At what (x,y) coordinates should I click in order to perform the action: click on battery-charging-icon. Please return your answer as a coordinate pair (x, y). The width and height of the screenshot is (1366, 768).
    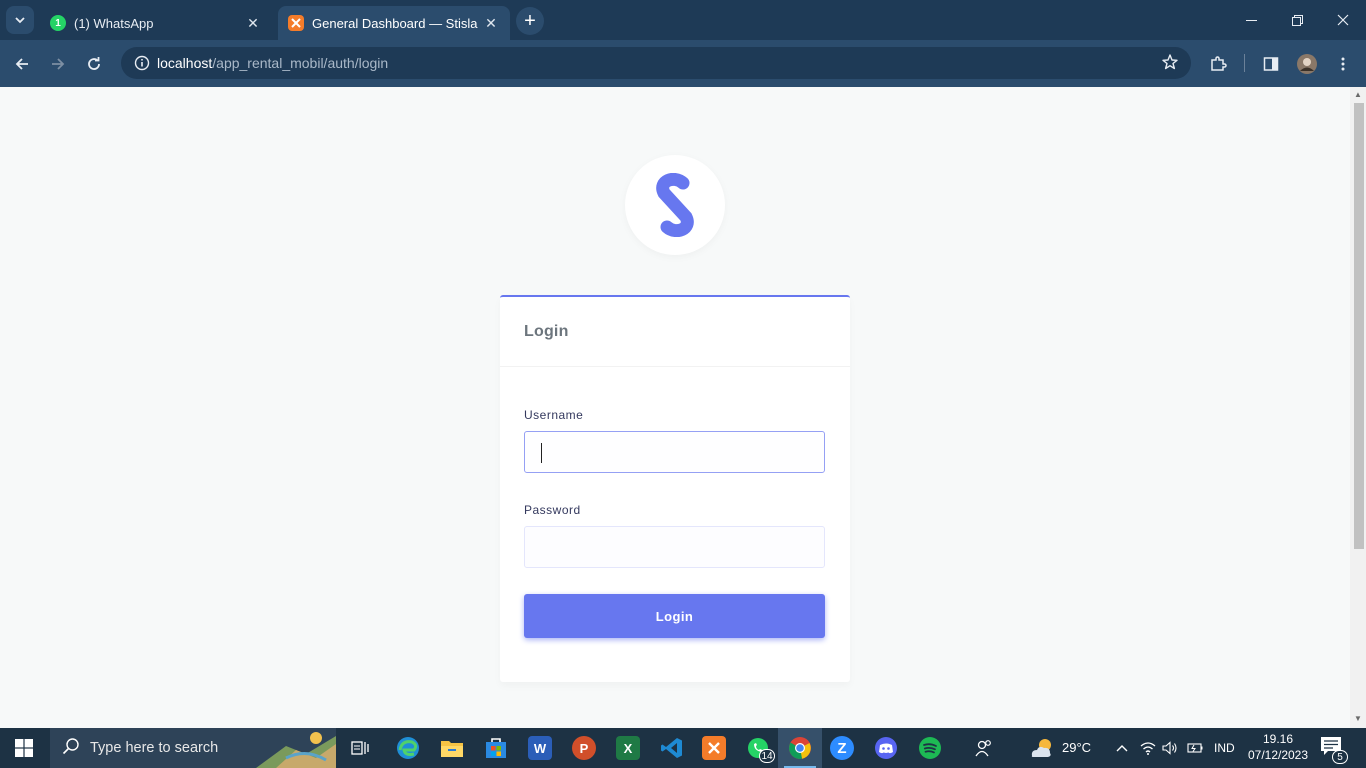
    Looking at the image, I should click on (1195, 748).